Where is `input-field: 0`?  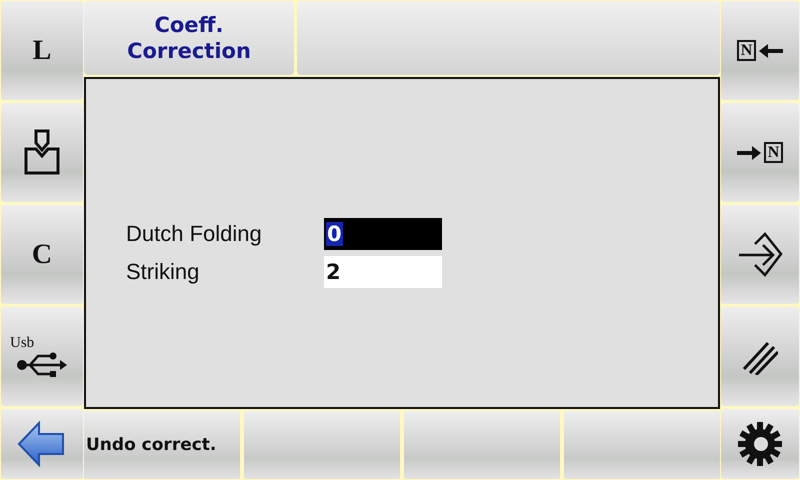
input-field: 0 is located at coordinates (383, 234).